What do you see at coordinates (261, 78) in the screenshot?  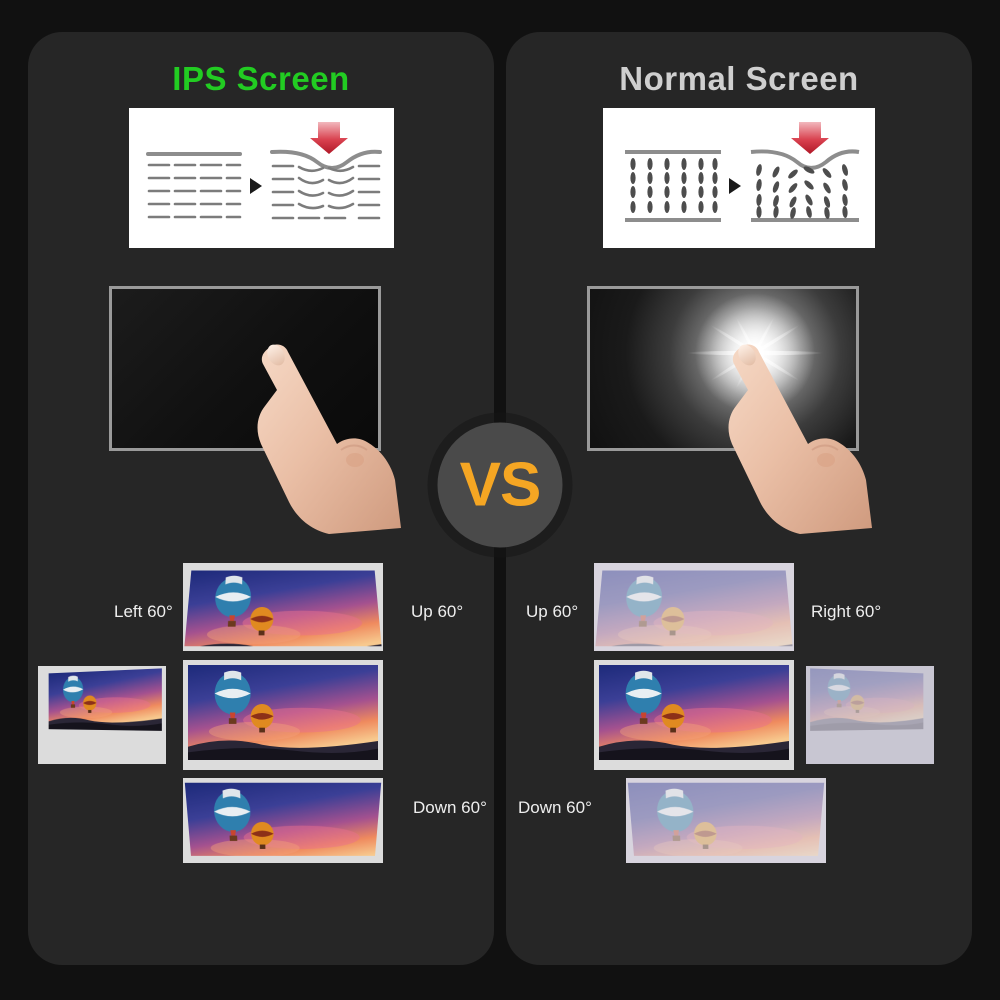 I see `panel-title-ips: IPS Screen` at bounding box center [261, 78].